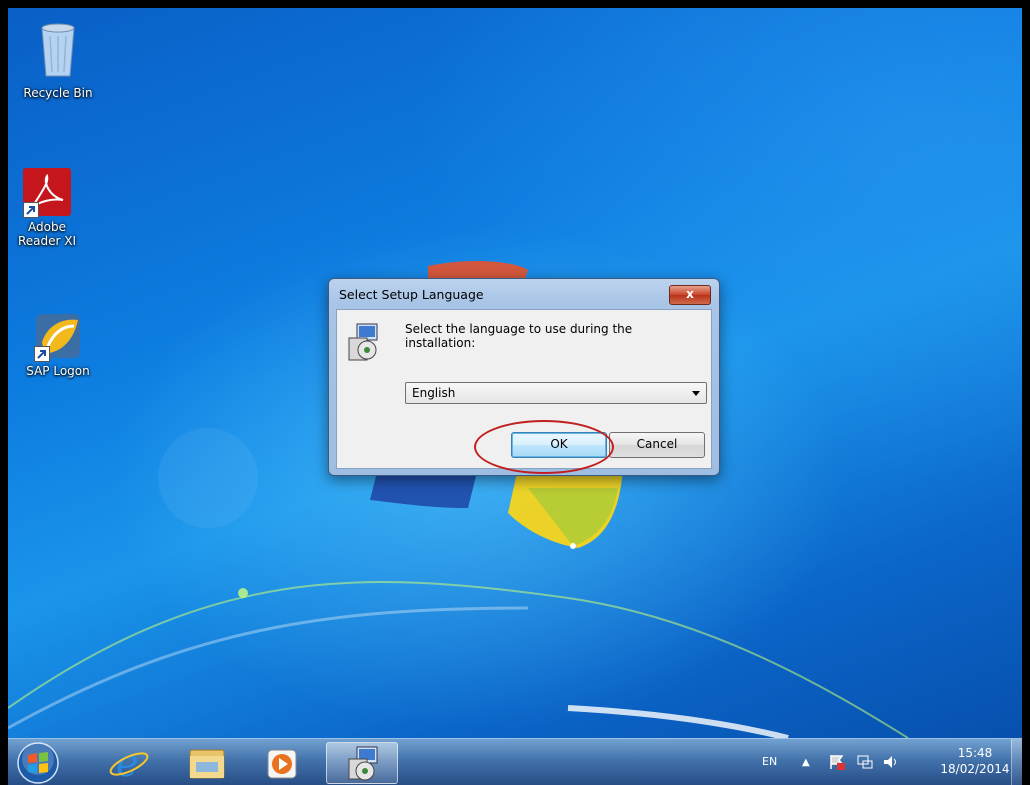 Image resolution: width=1030 pixels, height=785 pixels. I want to click on cancel-button: Cancel, so click(657, 445).